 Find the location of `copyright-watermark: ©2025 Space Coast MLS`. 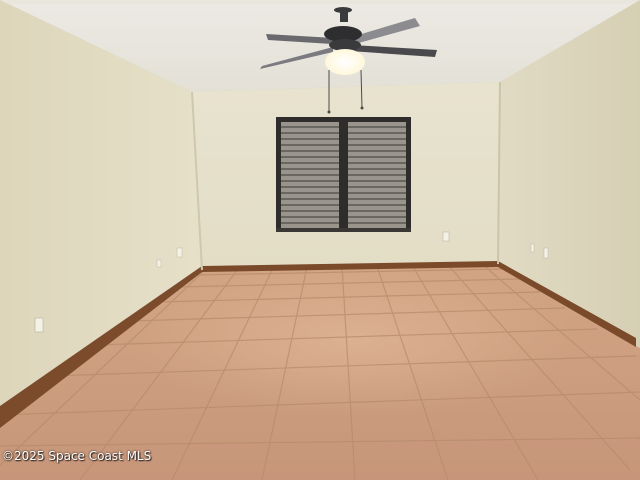

copyright-watermark: ©2025 Space Coast MLS is located at coordinates (77, 456).